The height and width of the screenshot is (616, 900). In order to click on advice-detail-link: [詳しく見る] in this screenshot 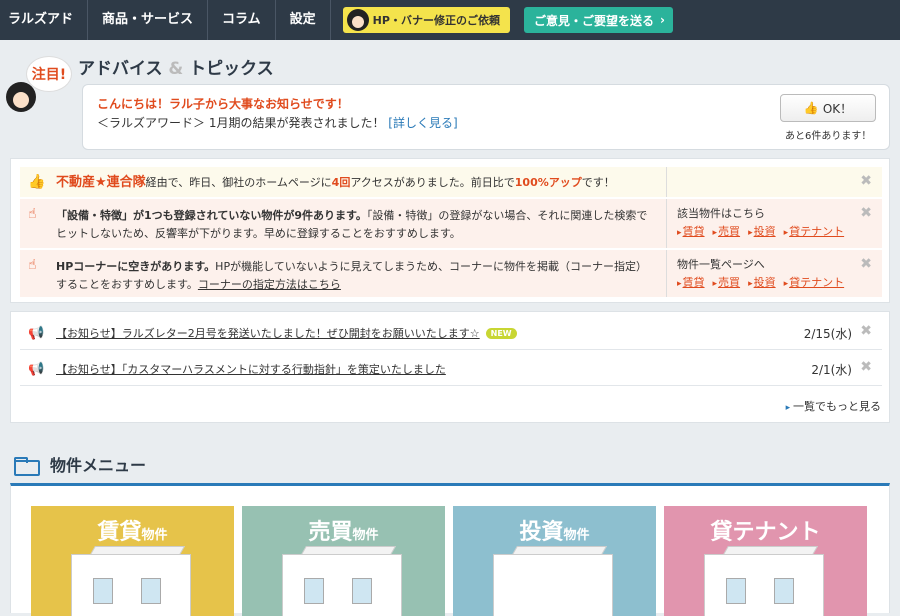, I will do `click(422, 123)`.